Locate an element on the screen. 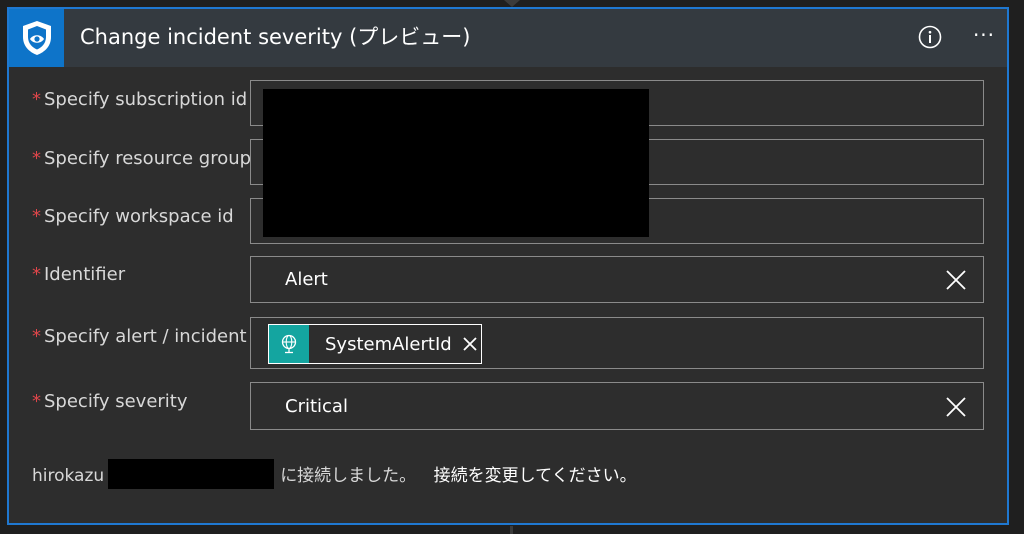 The height and width of the screenshot is (534, 1024). field-label-identifier: * Identifier is located at coordinates (78, 275).